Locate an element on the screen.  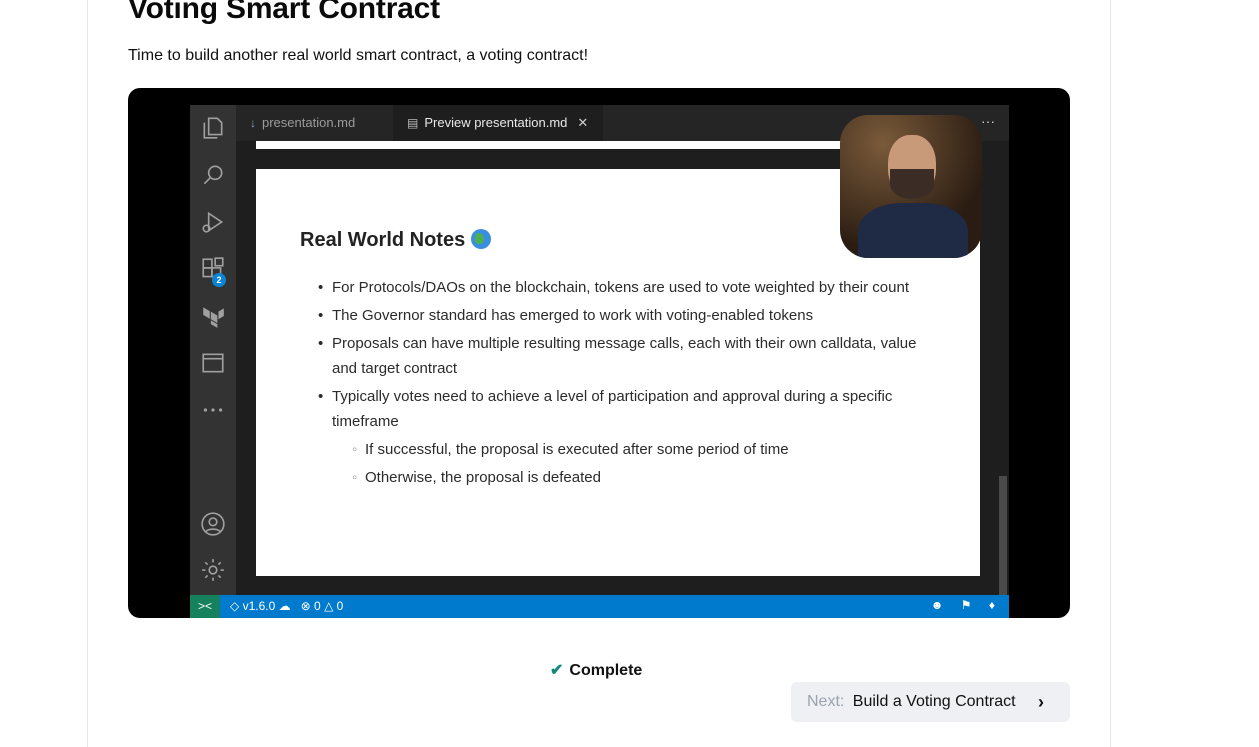
check-icon: ✔ is located at coordinates (557, 670).